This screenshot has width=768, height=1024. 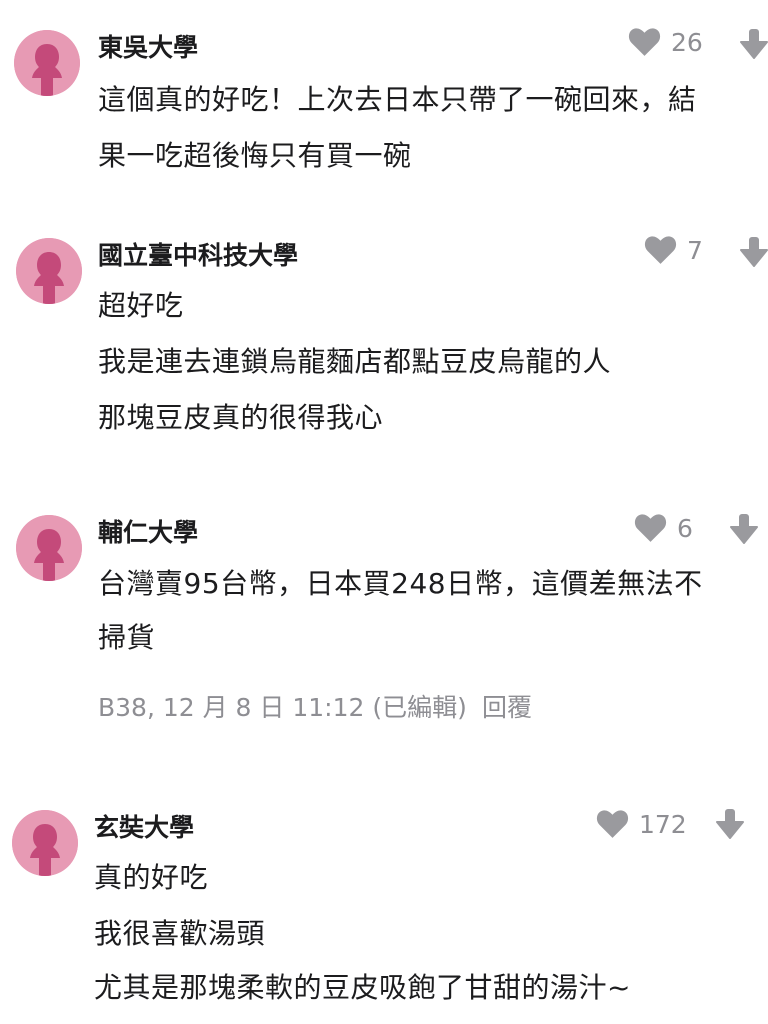 I want to click on like-count: 7, so click(x=695, y=250).